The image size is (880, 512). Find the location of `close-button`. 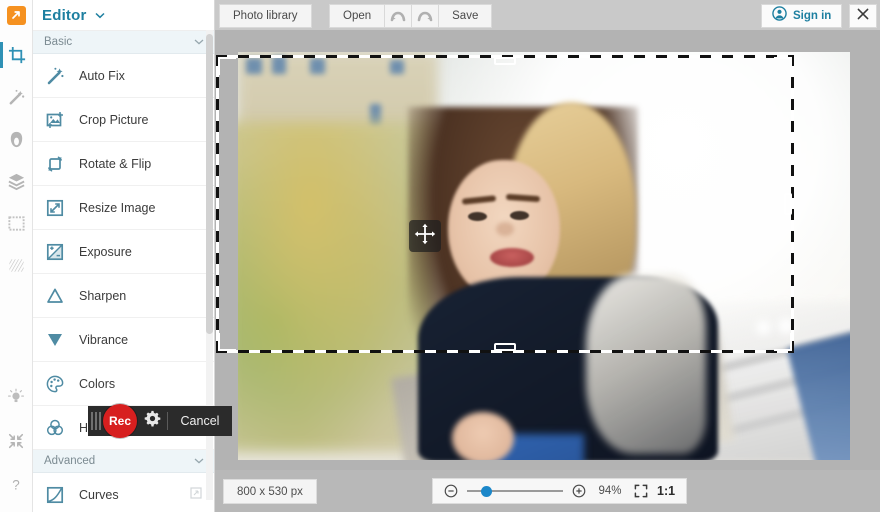

close-button is located at coordinates (863, 16).